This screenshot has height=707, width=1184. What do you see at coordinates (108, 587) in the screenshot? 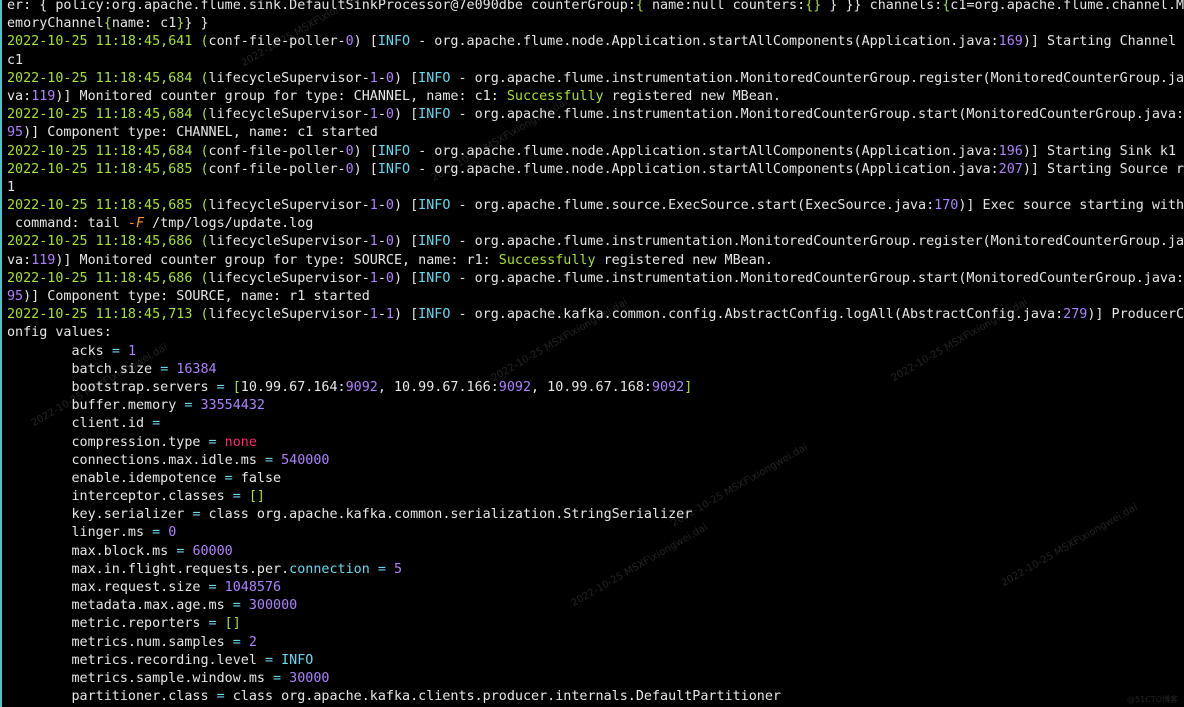
I see `terminal-token: max.request.size` at bounding box center [108, 587].